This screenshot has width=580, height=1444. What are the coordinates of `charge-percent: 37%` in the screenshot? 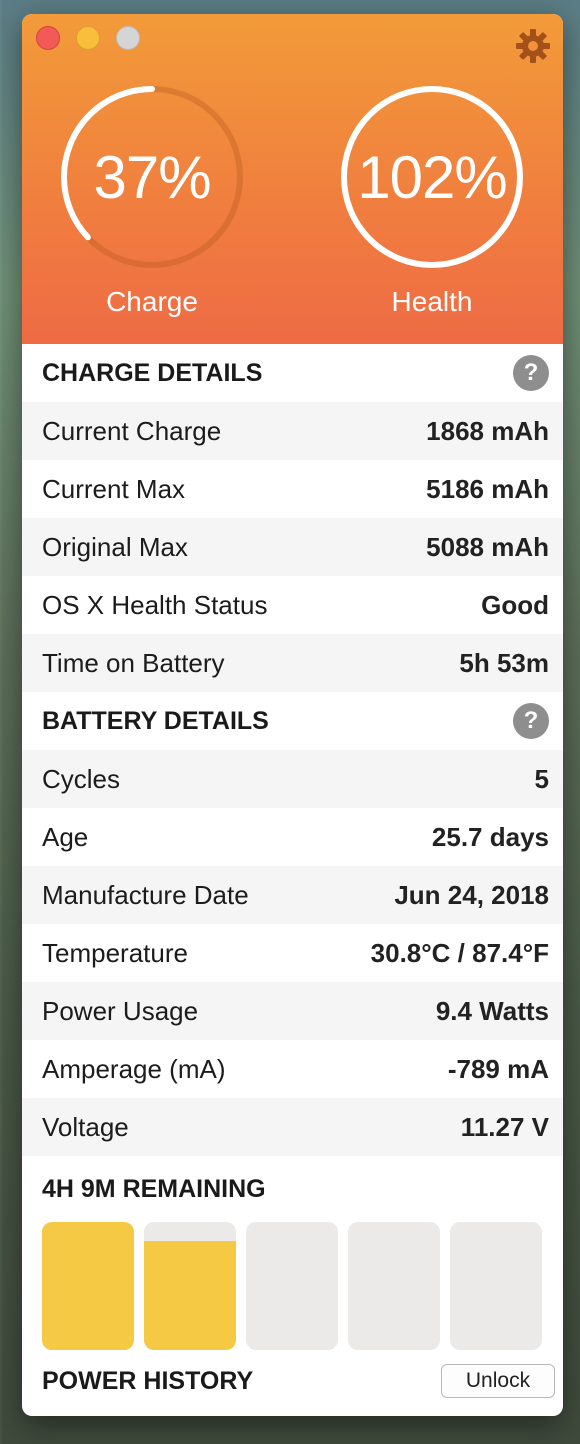 It's located at (152, 177).